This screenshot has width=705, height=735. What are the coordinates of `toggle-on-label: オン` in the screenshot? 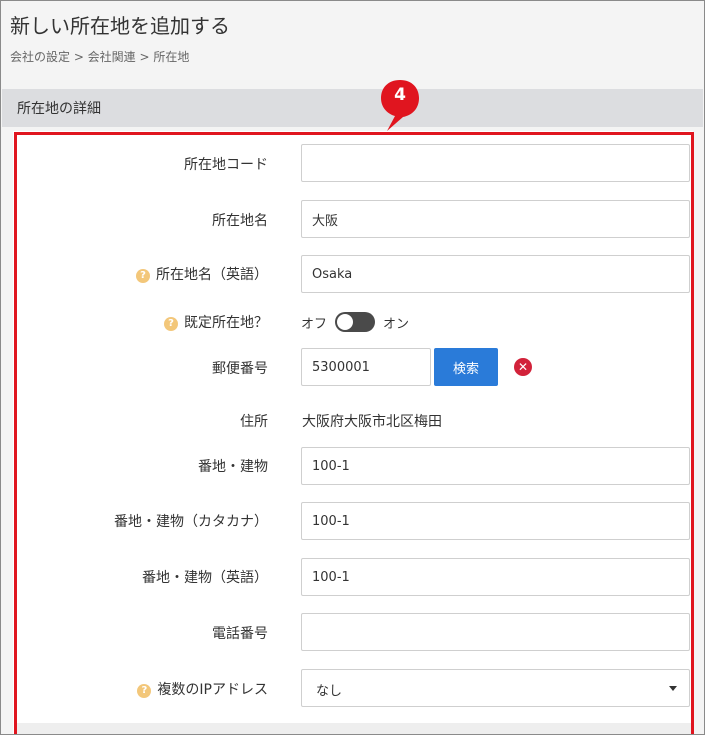 It's located at (396, 324).